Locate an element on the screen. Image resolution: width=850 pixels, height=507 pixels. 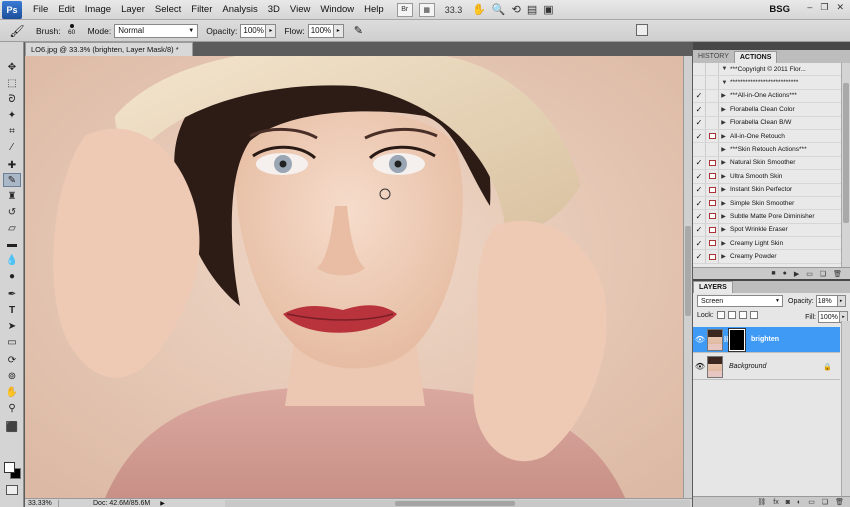
menu-help: Help is located at coordinates (374, 10).